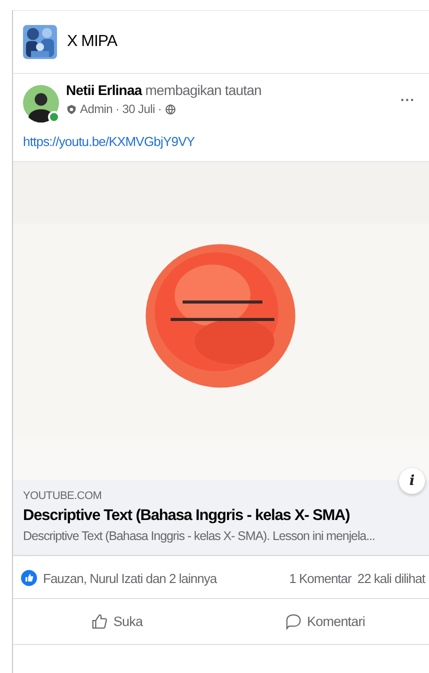 The height and width of the screenshot is (673, 429). What do you see at coordinates (320, 578) in the screenshot?
I see `comment-count: 1 Komentar` at bounding box center [320, 578].